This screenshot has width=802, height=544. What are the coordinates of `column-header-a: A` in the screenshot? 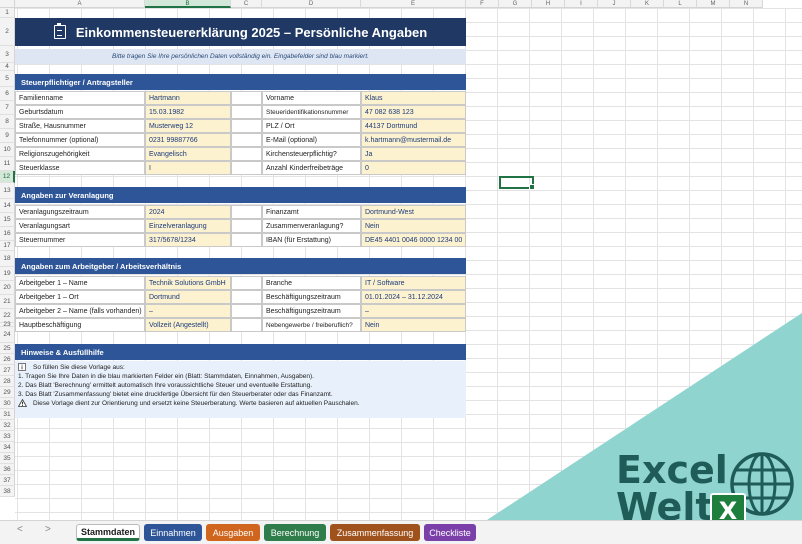 It's located at (80, 4).